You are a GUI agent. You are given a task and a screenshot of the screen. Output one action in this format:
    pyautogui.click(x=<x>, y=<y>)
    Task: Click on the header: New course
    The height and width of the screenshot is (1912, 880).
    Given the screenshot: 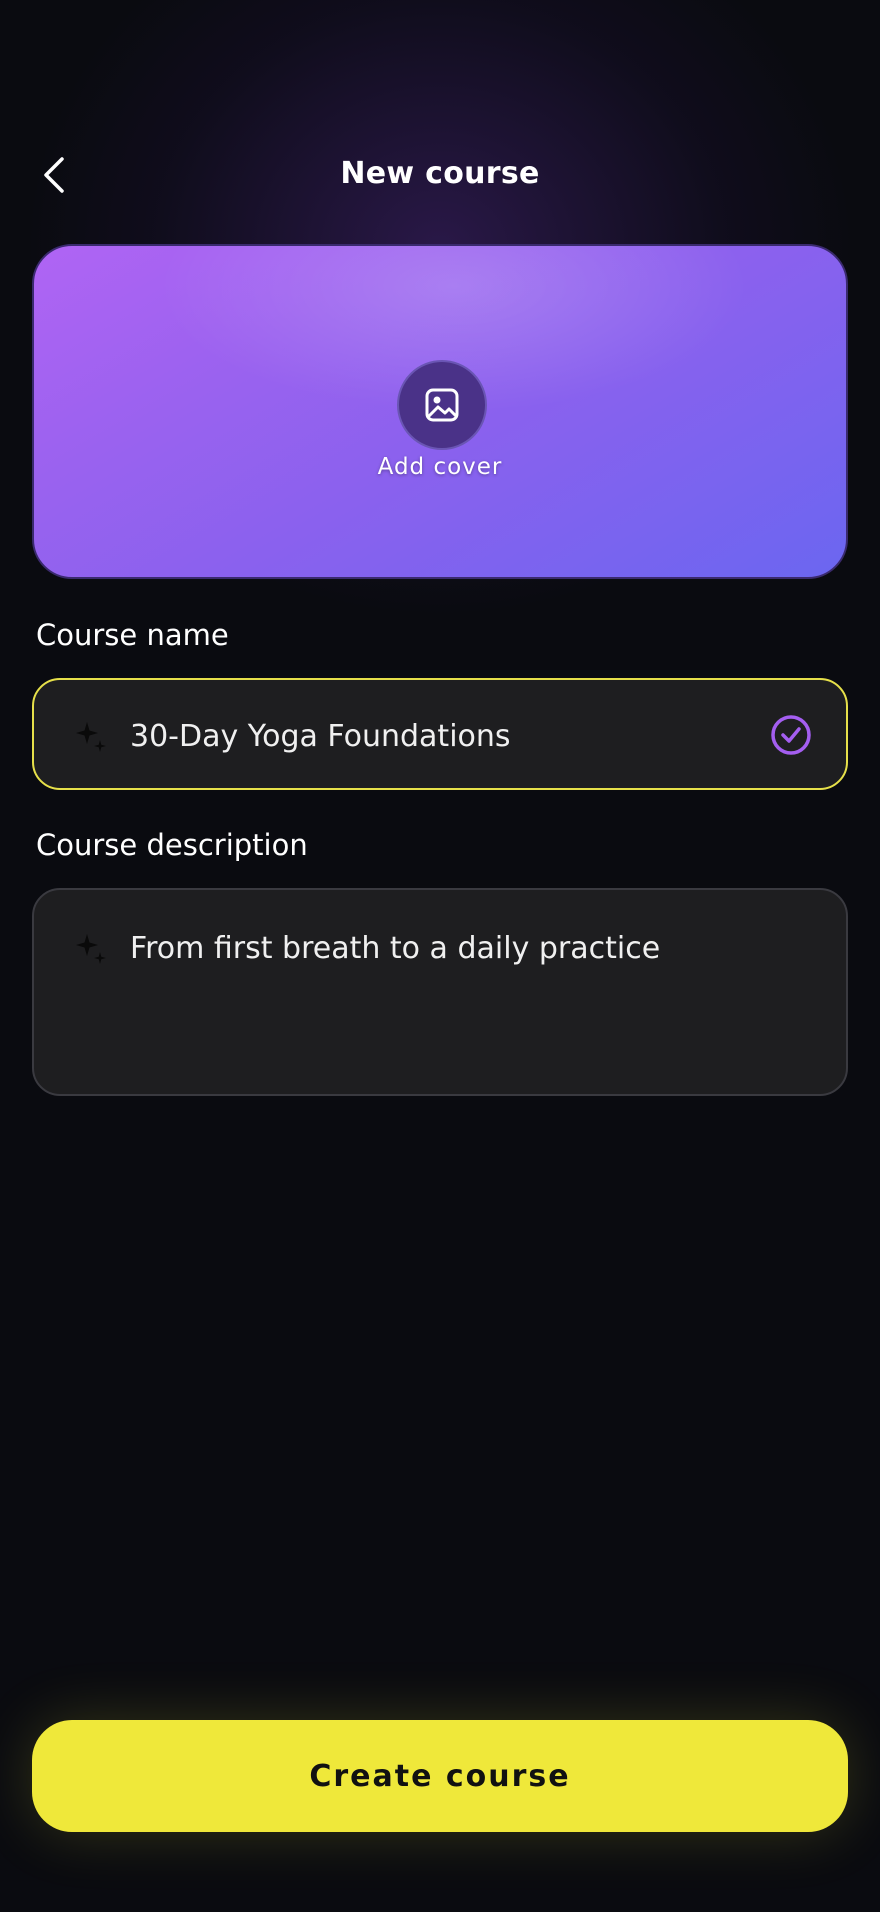 What is the action you would take?
    pyautogui.click(x=440, y=175)
    